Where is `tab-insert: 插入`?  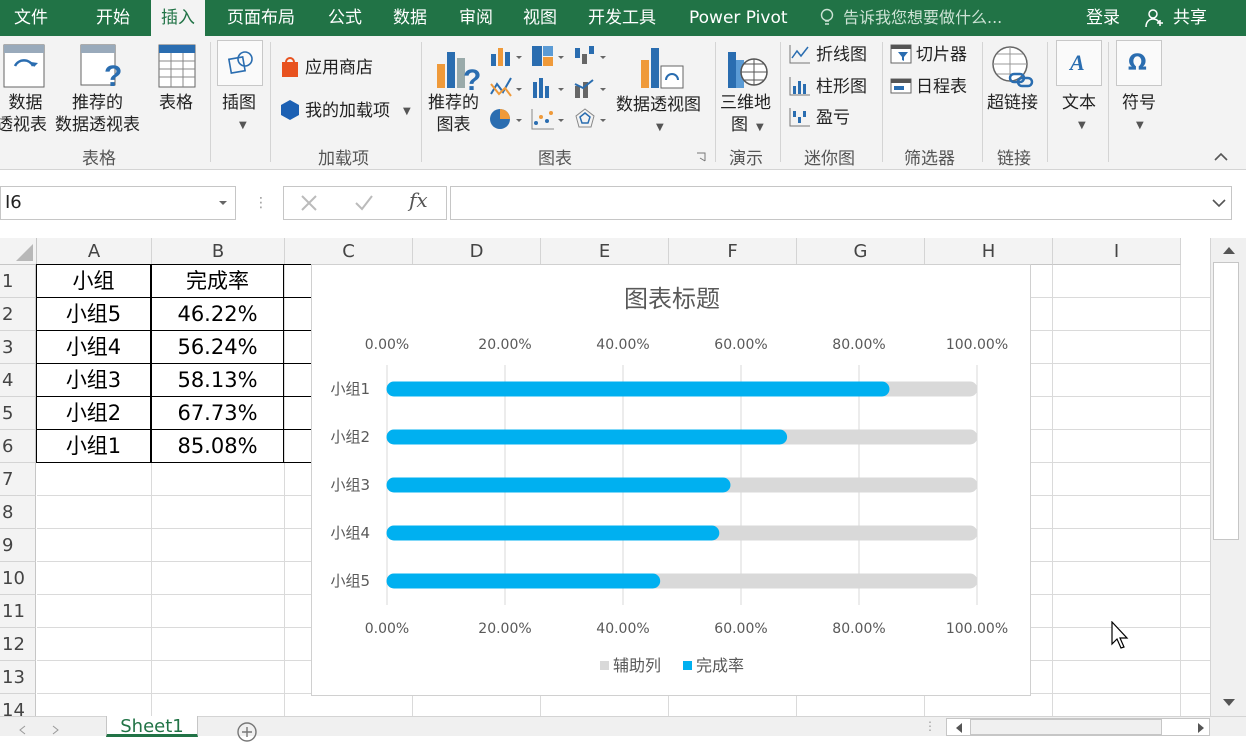 tab-insert: 插入 is located at coordinates (178, 18).